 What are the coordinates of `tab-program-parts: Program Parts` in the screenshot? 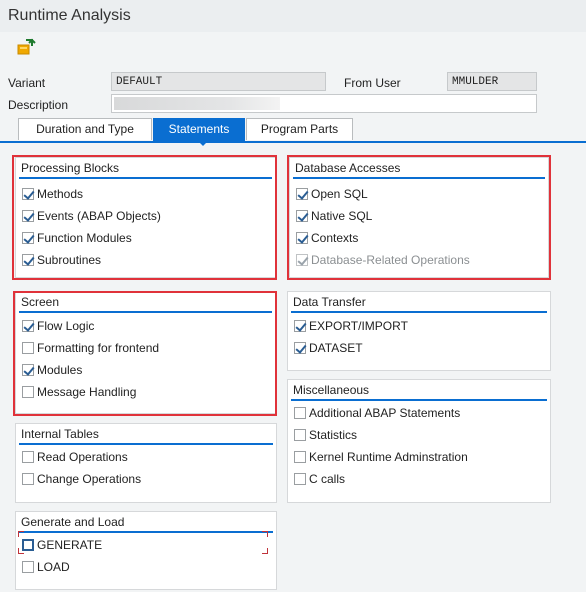 It's located at (299, 129).